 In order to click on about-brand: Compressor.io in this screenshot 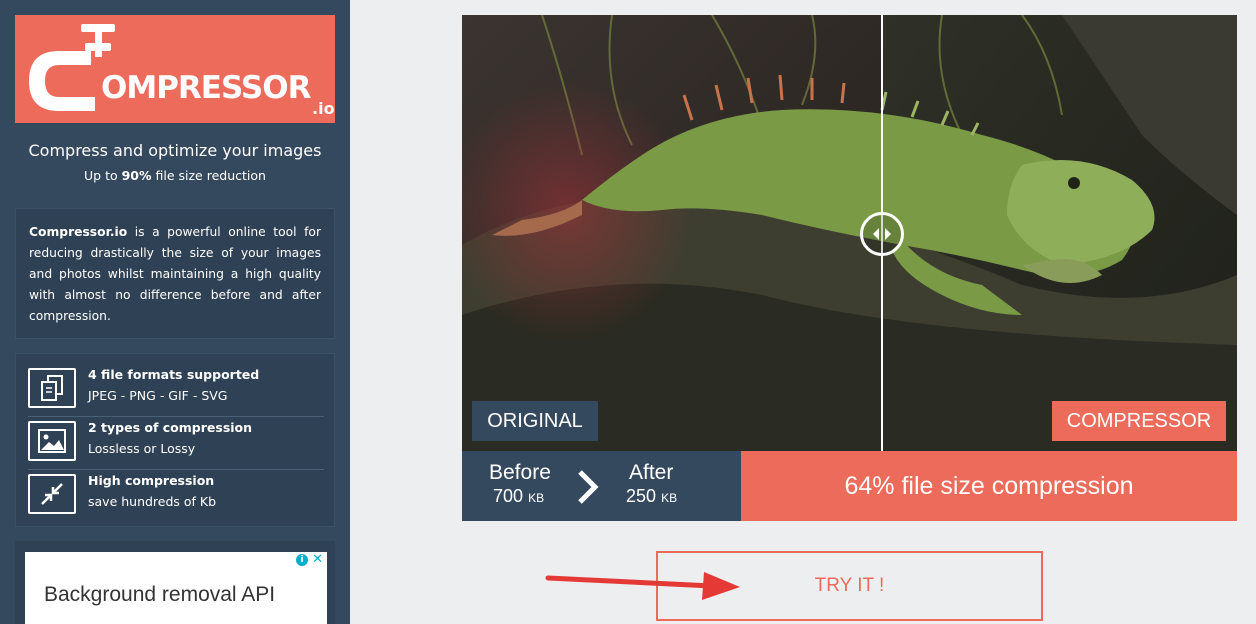, I will do `click(78, 232)`.